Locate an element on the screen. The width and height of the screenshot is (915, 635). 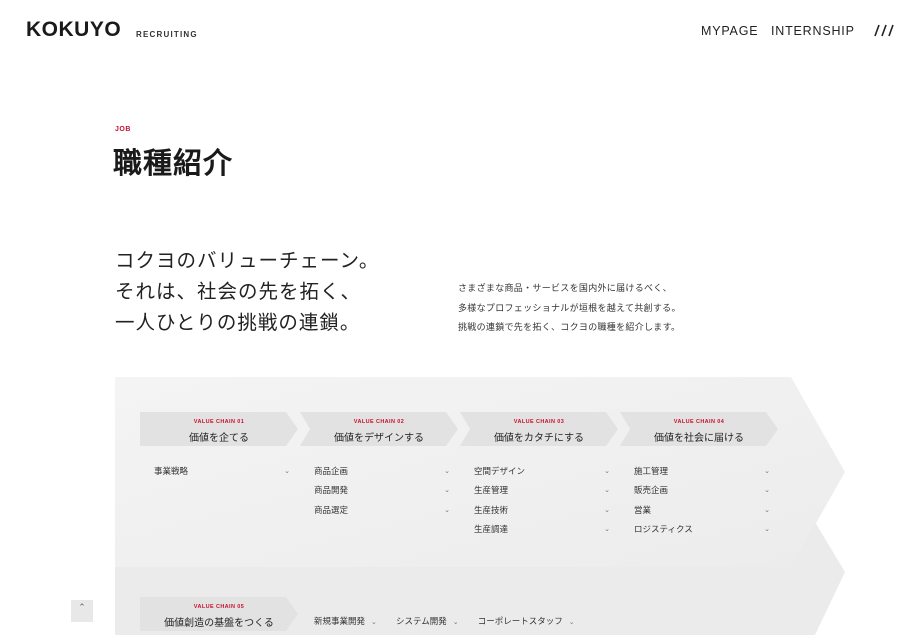
chain-label: VALUE CHAIN 04 is located at coordinates (699, 422).